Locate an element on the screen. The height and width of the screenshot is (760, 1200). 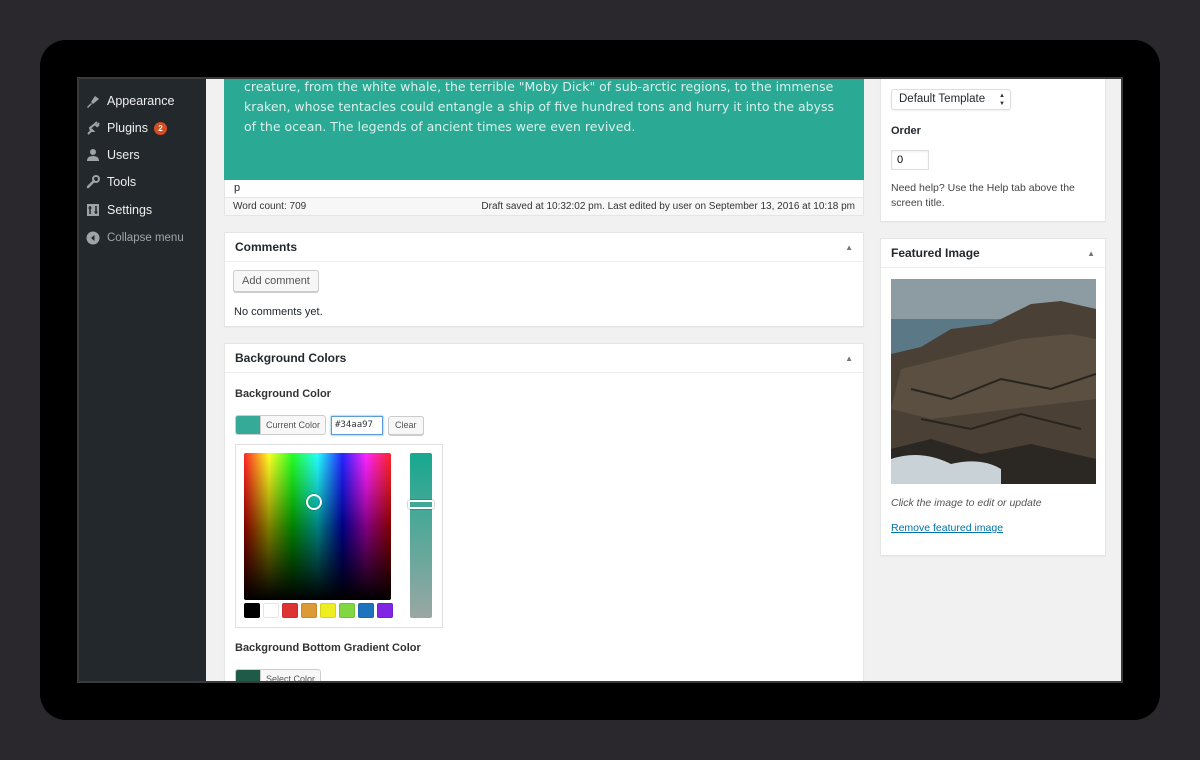
current-color-swatch is located at coordinates (248, 425).